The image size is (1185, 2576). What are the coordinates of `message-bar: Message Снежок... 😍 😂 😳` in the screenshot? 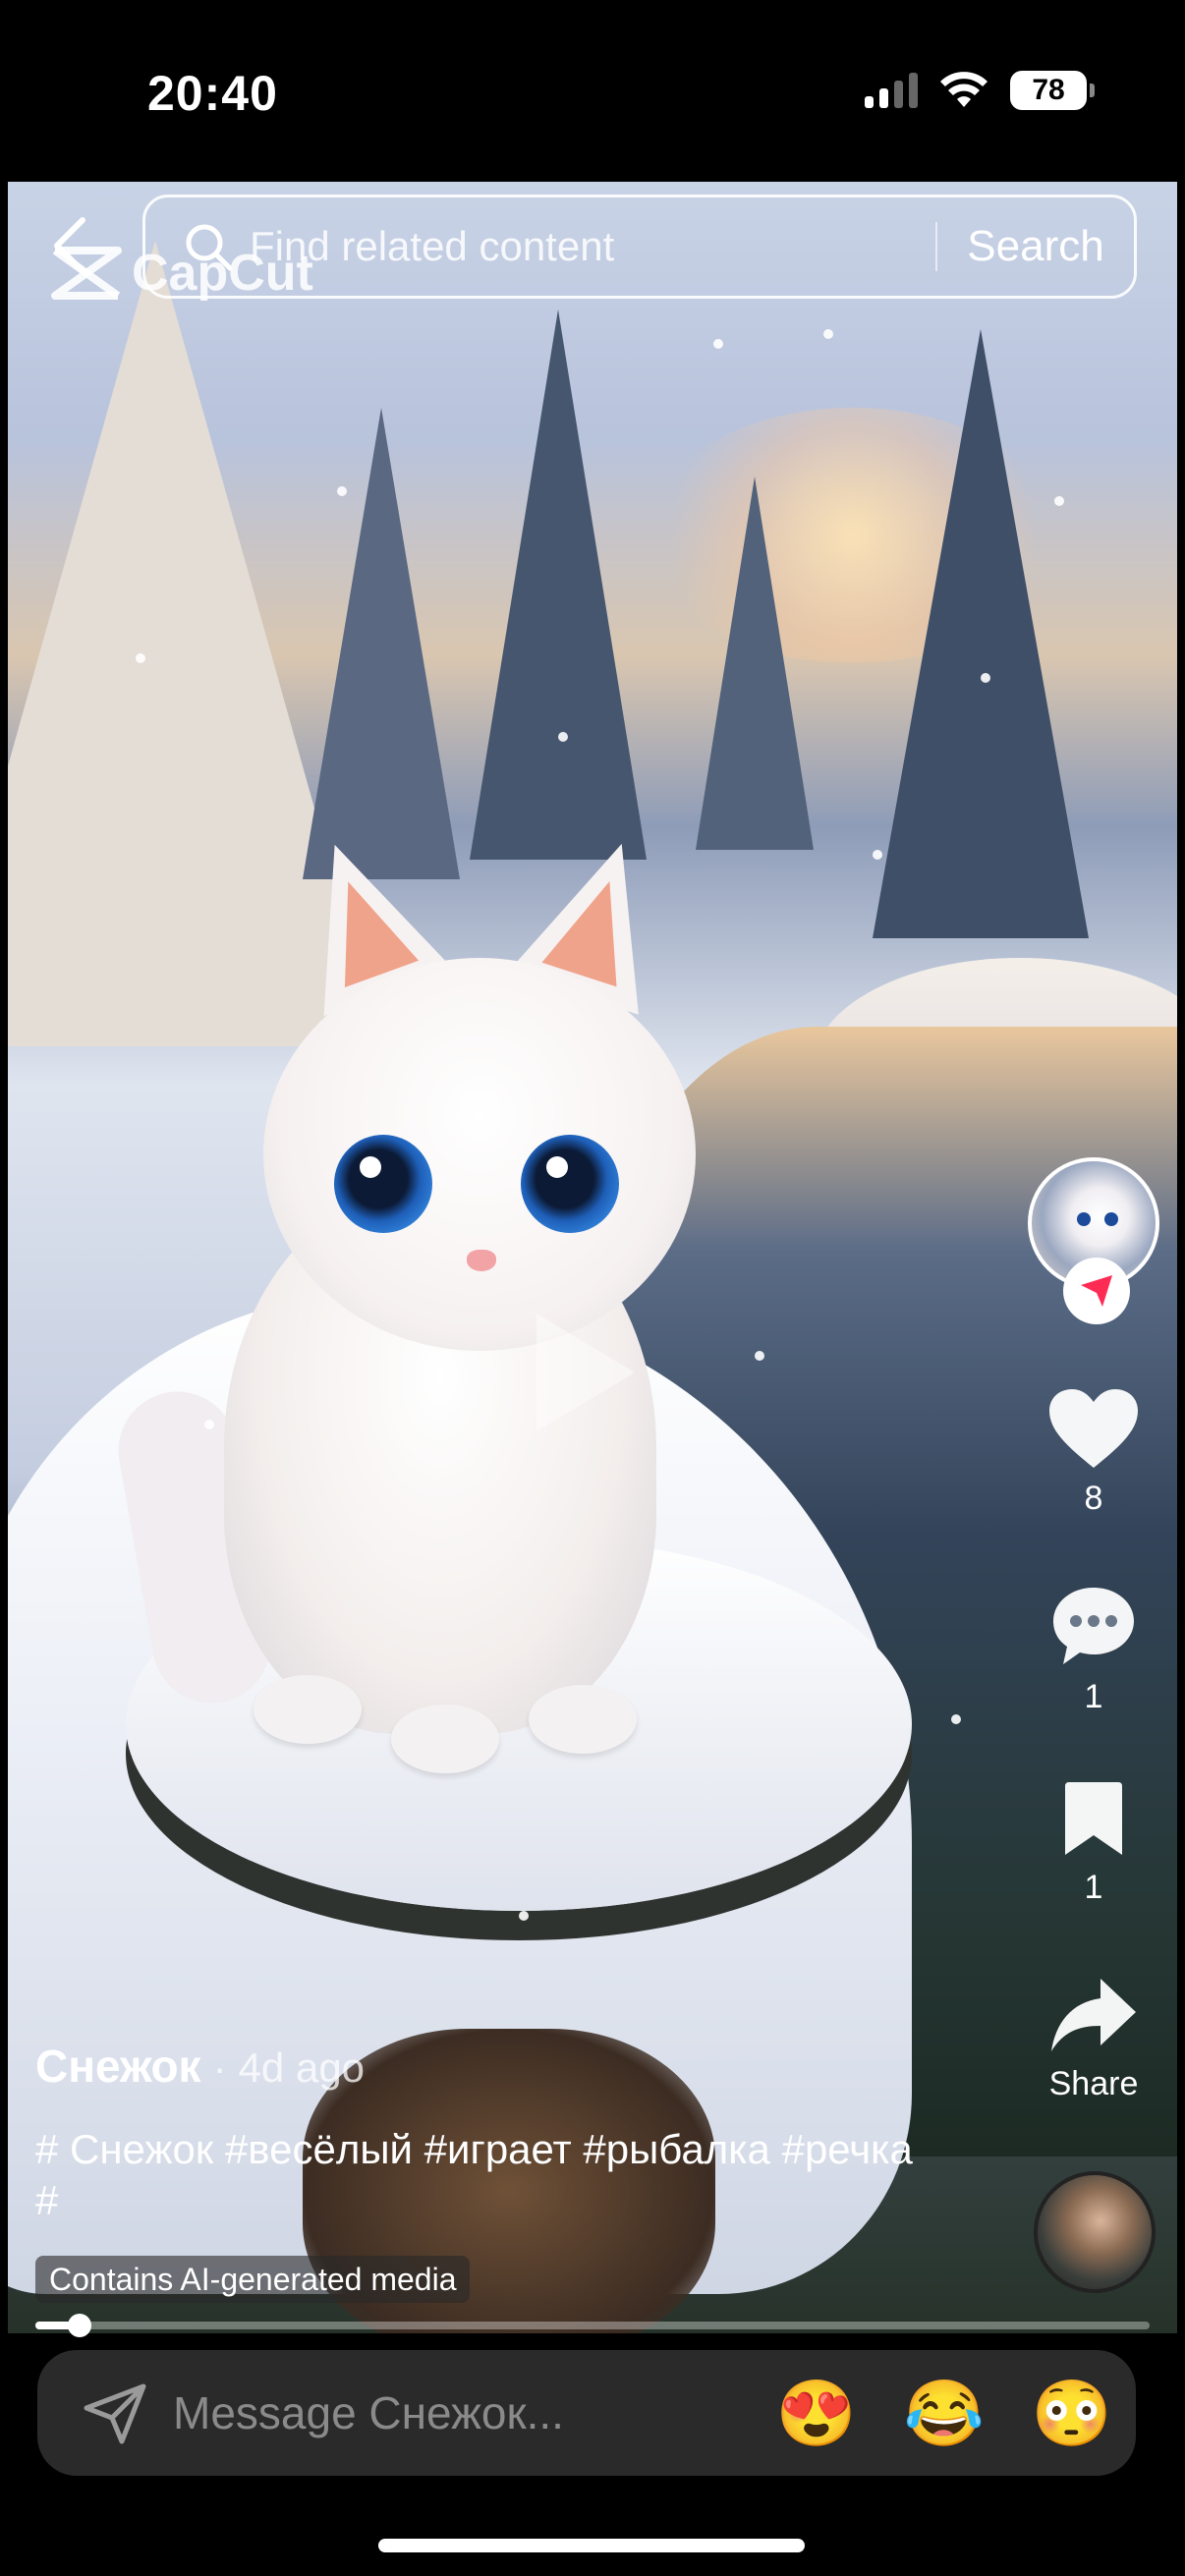 It's located at (587, 2413).